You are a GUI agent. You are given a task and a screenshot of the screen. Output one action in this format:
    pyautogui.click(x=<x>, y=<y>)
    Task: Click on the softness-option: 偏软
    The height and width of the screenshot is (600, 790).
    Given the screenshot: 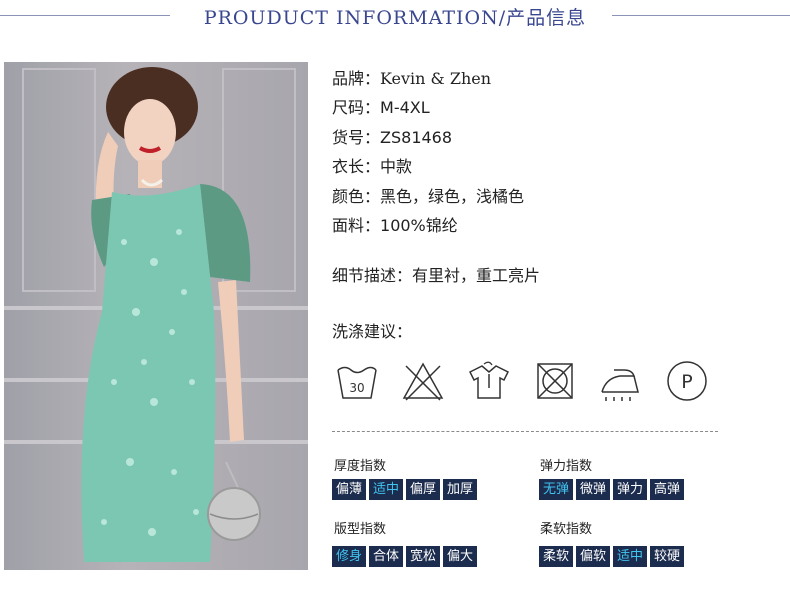 What is the action you would take?
    pyautogui.click(x=593, y=556)
    